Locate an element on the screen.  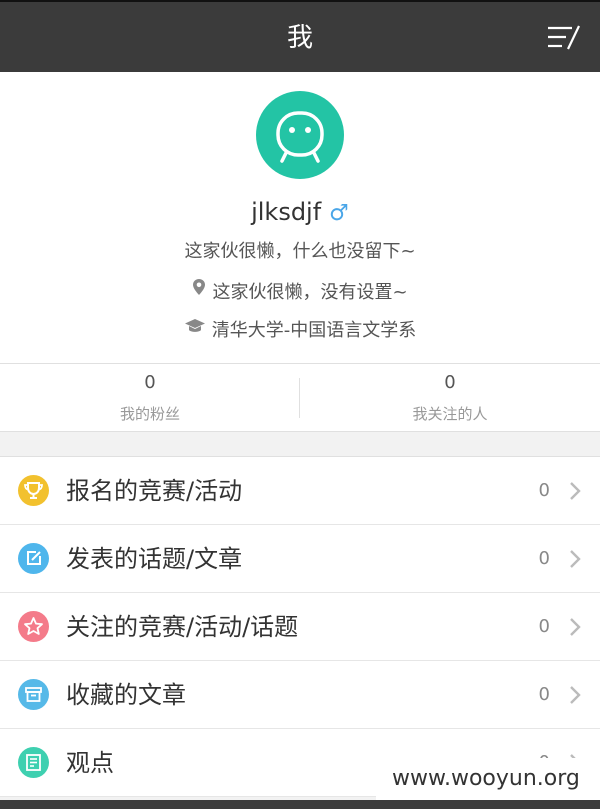
following-count: 0 is located at coordinates (450, 382).